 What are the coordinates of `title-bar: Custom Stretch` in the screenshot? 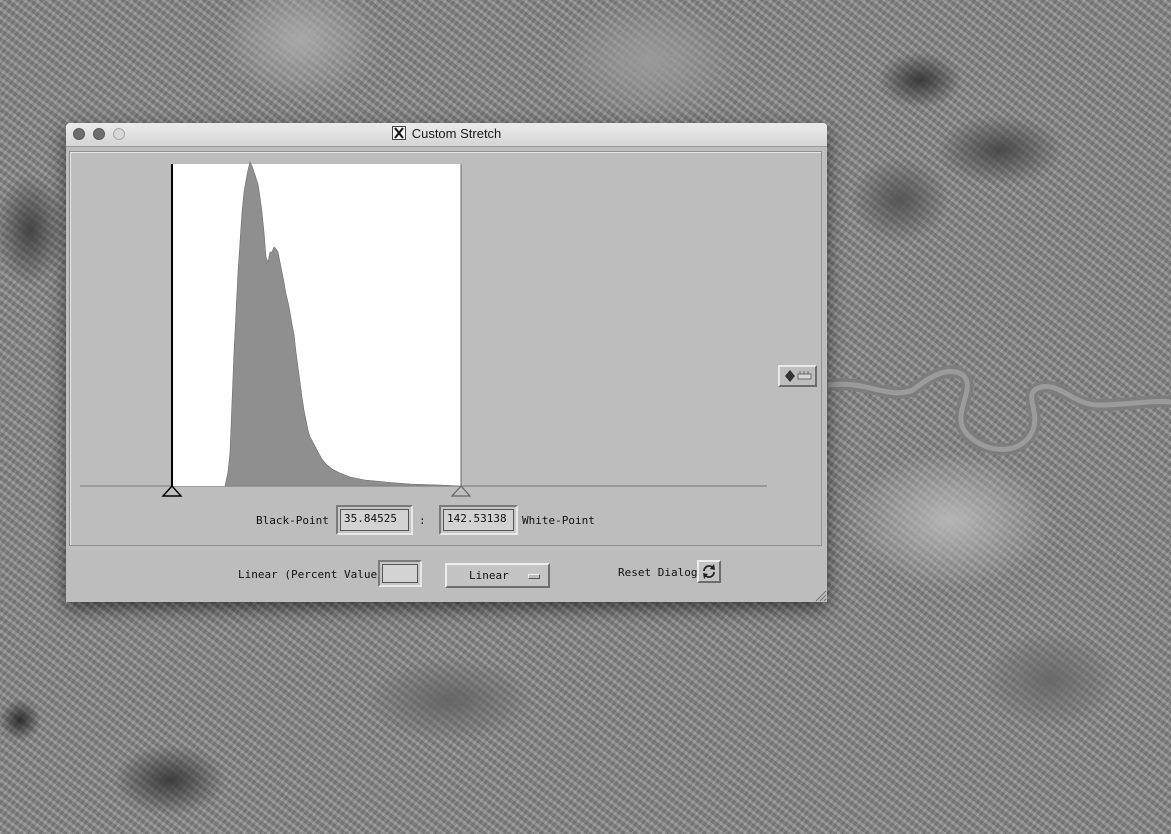 It's located at (446, 135).